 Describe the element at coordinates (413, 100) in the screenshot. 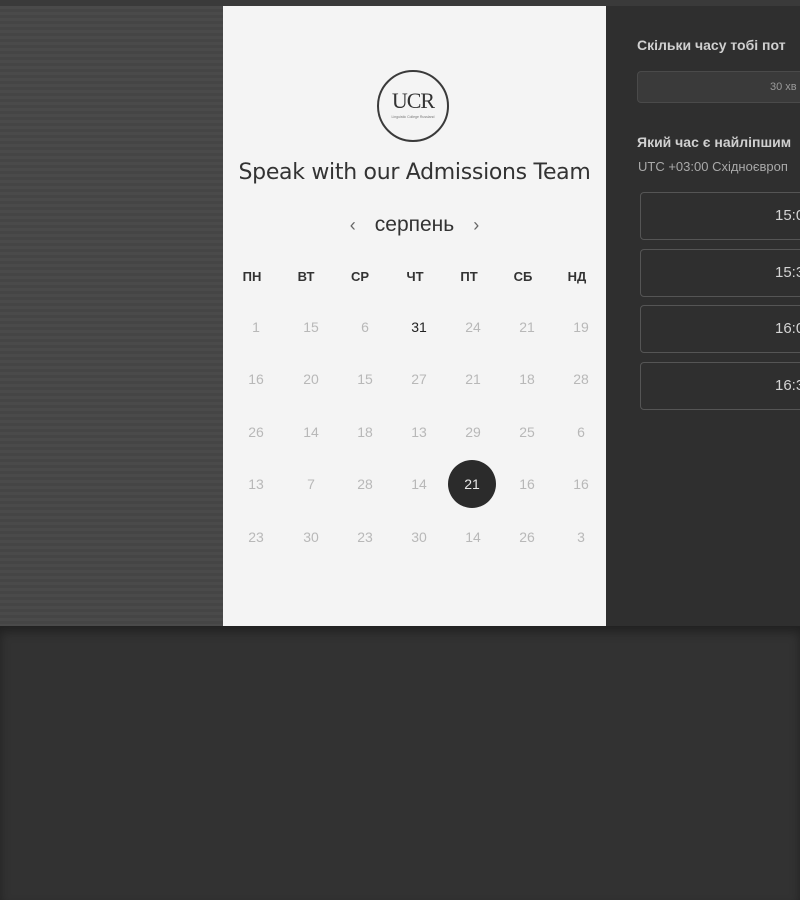

I see `logo-text: UCR` at that location.